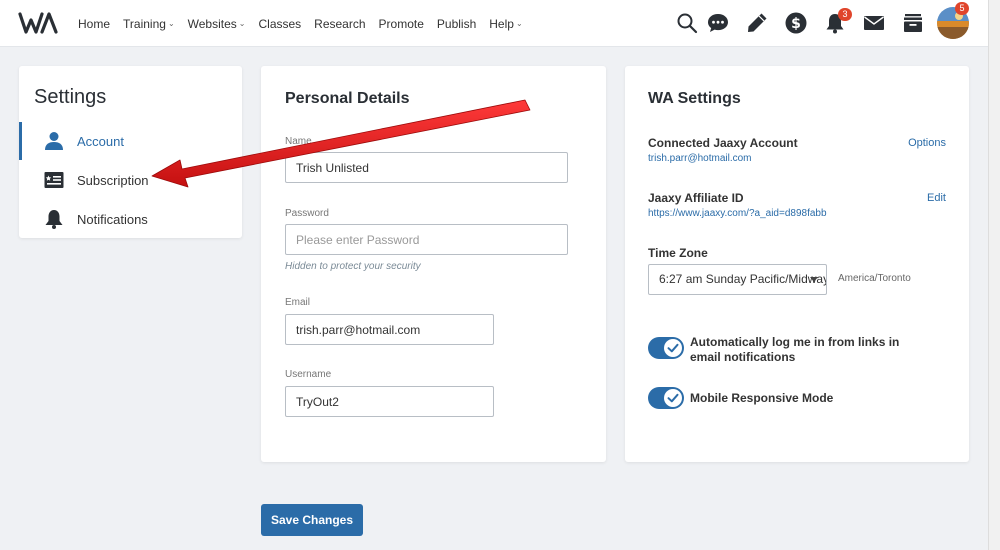 Image resolution: width=1000 pixels, height=550 pixels. I want to click on name-input, so click(426, 167).